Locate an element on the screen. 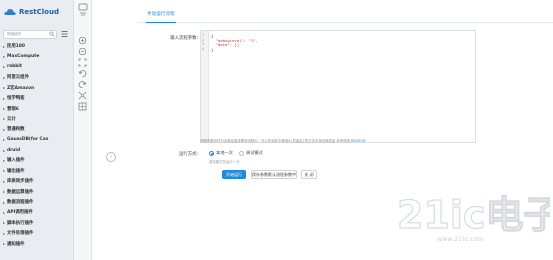 This screenshot has height=260, width=553. sidebar-item-label: 数据流程插件 is located at coordinates (20, 203).